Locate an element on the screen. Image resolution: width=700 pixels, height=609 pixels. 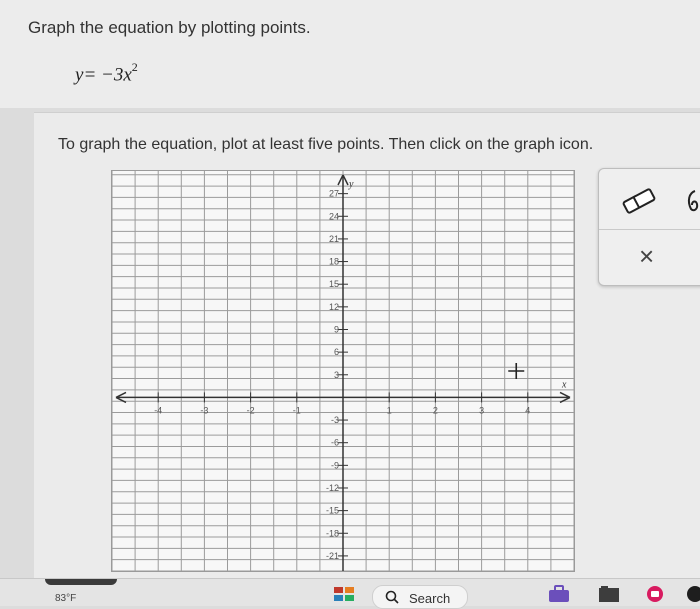
windows-start-icon is located at coordinates (344, 594).